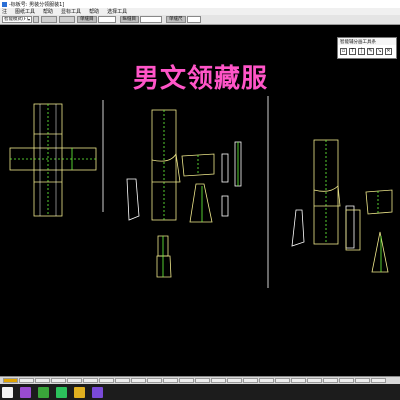 The width and height of the screenshot is (400, 400). Describe the element at coordinates (48, 11) in the screenshot. I see `menu-item-3: 帮助` at that location.